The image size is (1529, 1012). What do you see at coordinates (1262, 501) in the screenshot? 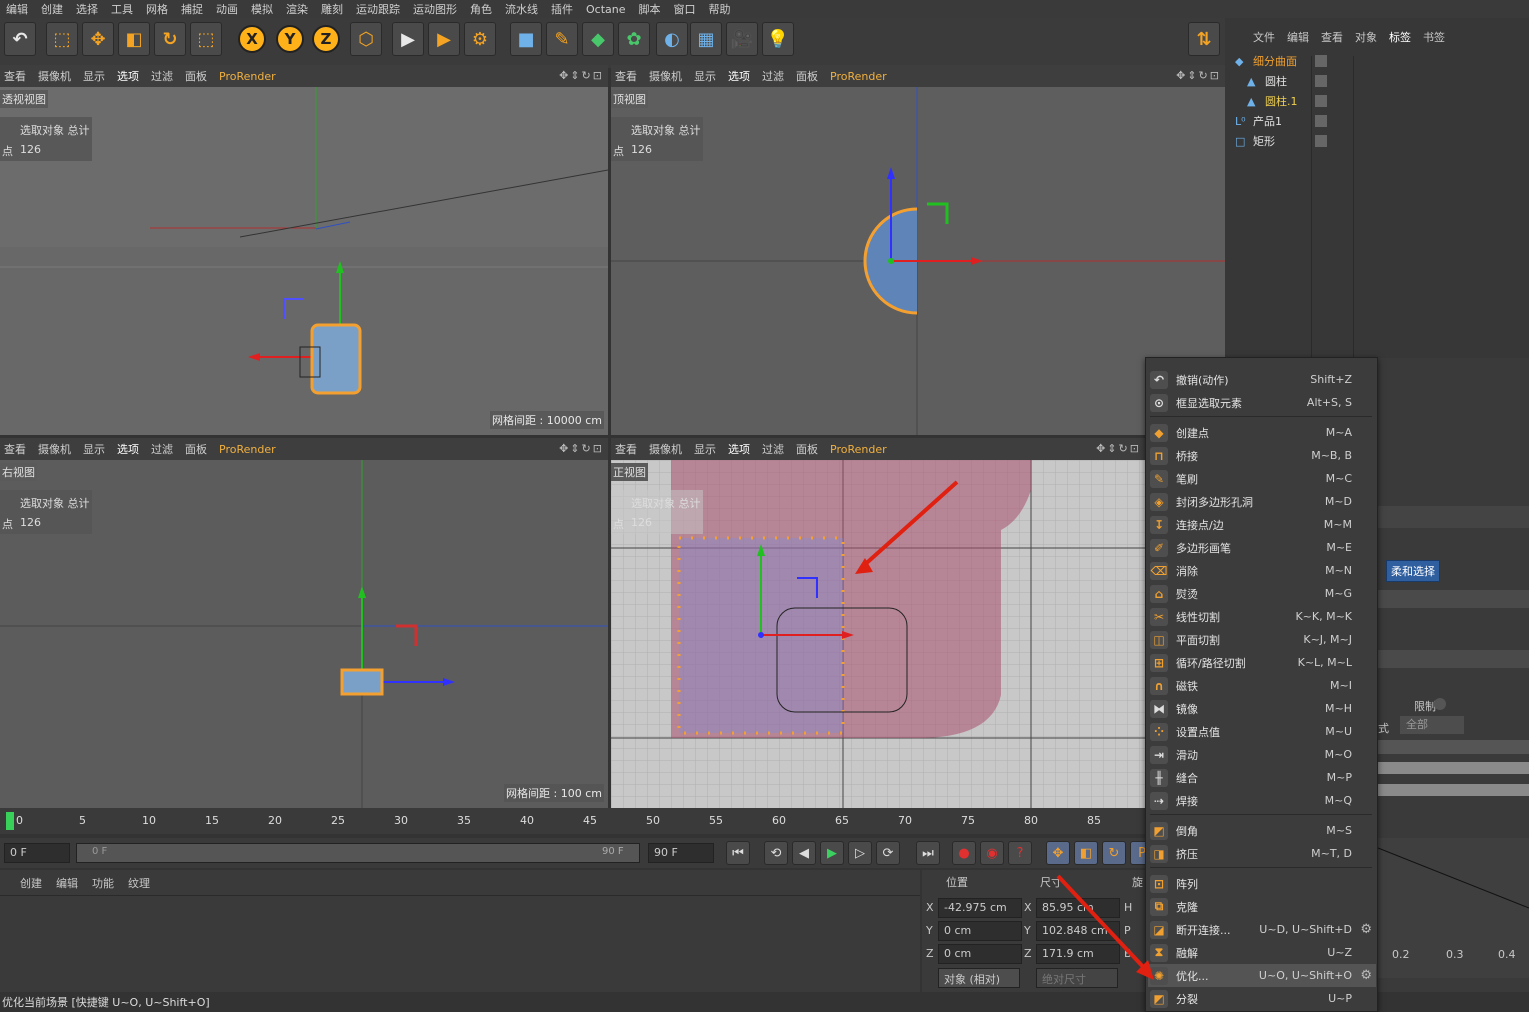
I see `menu-item-1-3: ◈ 封闭多边形孔洞 M~D` at bounding box center [1262, 501].